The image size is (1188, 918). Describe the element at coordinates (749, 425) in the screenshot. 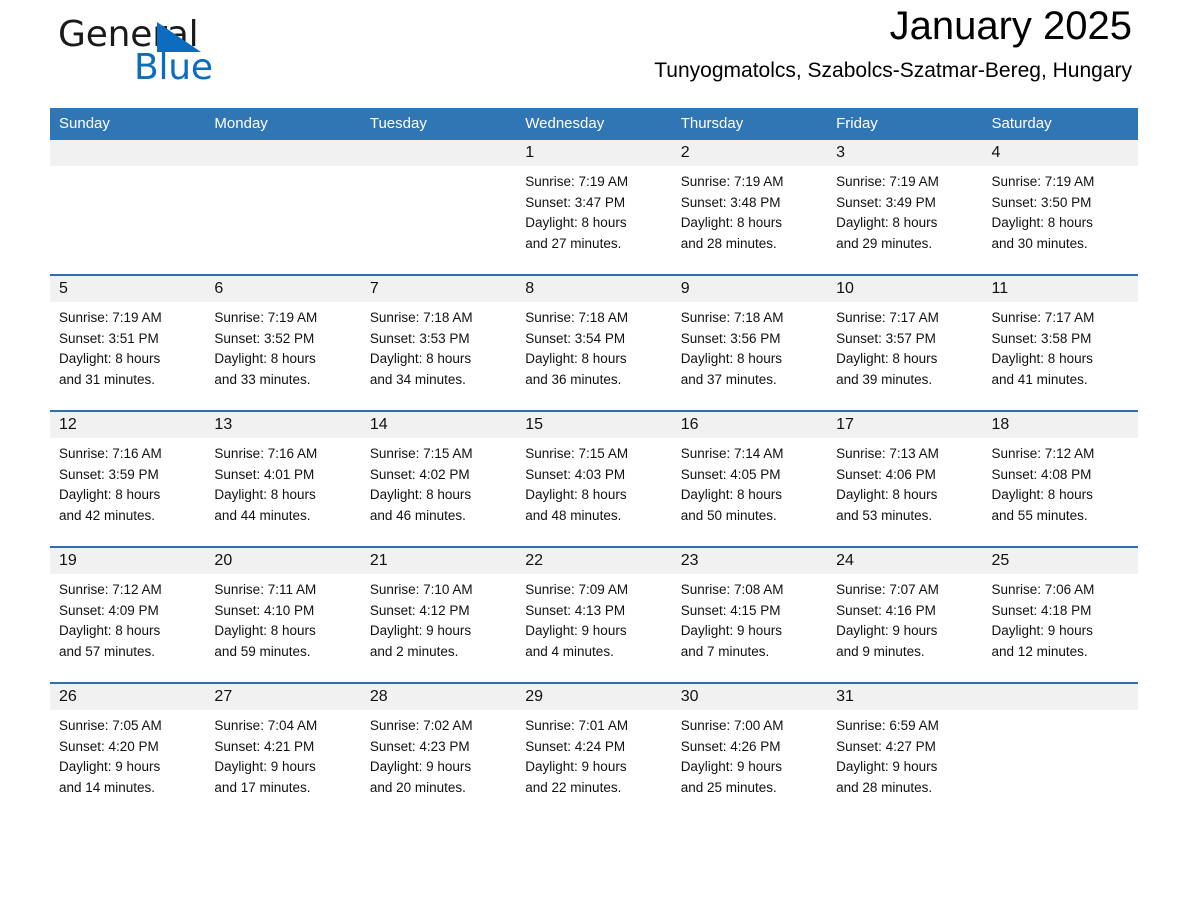

I see `day-number: 16` at that location.